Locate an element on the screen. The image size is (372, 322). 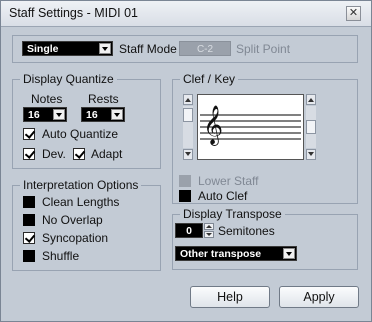
syncopation-label: Syncopation is located at coordinates (75, 238).